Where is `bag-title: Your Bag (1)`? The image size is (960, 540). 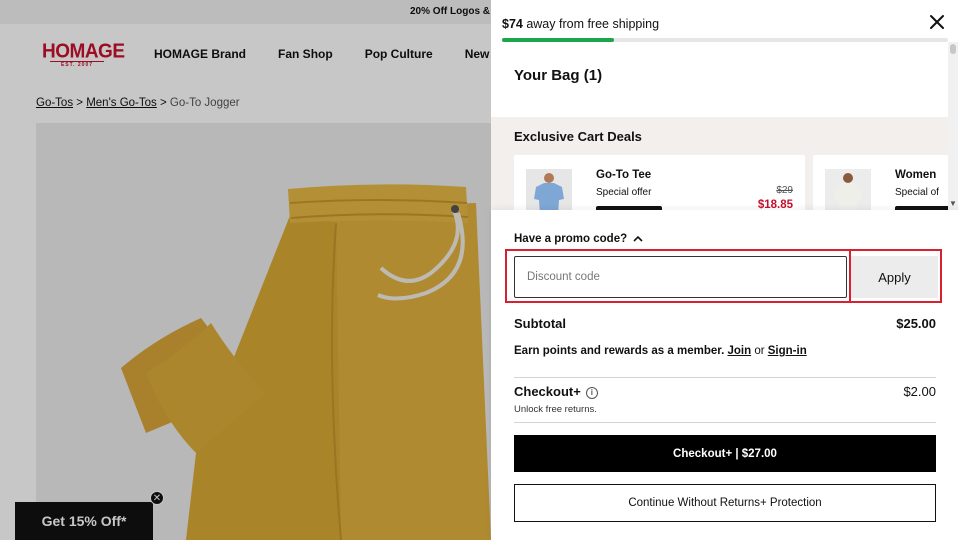 bag-title: Your Bag (1) is located at coordinates (558, 75).